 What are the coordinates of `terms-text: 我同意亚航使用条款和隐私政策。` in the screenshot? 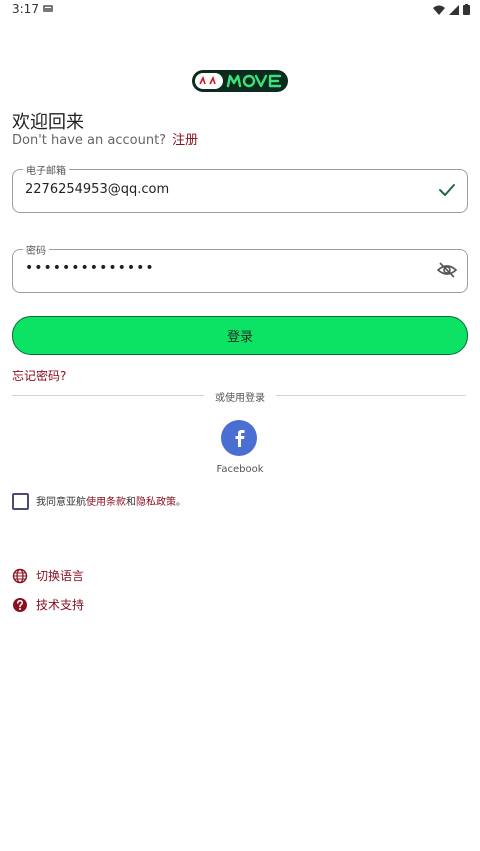 It's located at (111, 500).